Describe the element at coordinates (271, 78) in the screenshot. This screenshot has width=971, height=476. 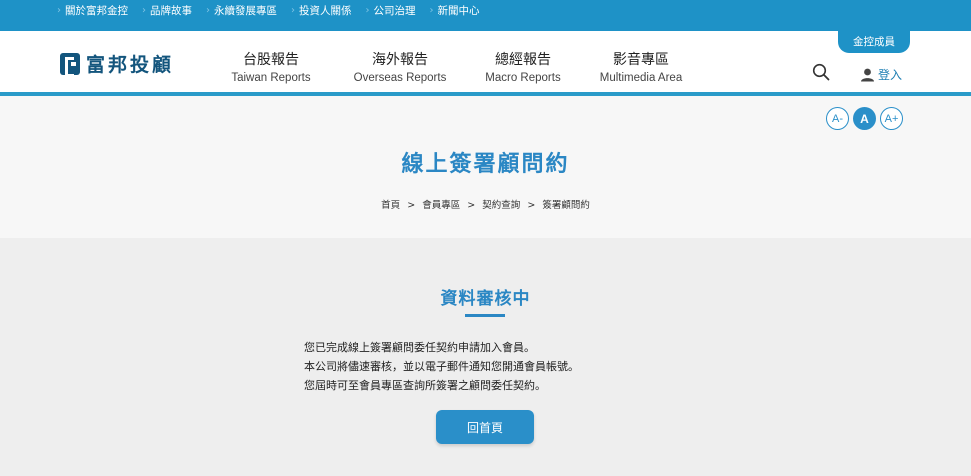
I see `nav-label-en: Taiwan Reports` at that location.